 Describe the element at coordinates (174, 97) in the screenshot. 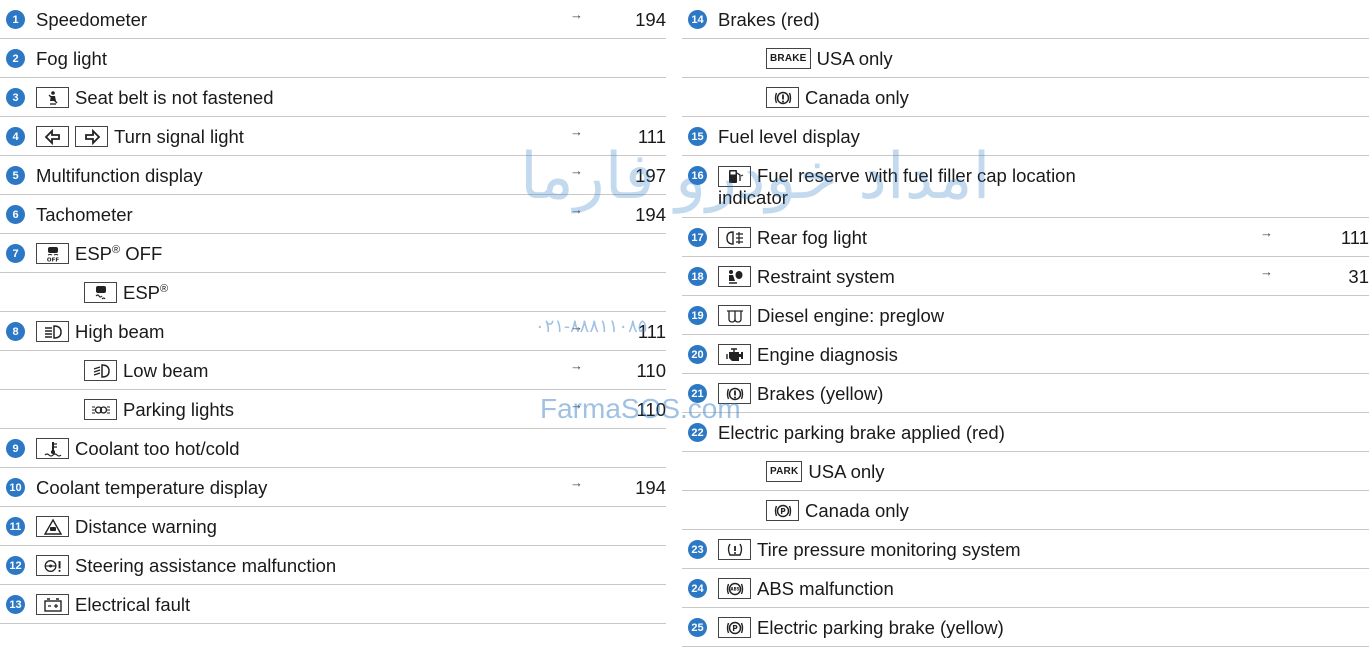

I see `item-label: Seat belt is not fastened` at that location.